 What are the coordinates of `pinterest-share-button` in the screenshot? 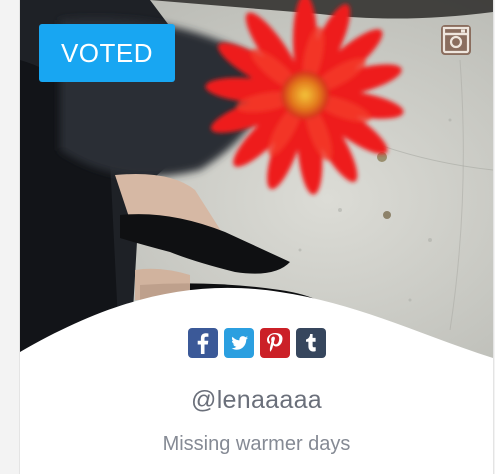 It's located at (274, 343).